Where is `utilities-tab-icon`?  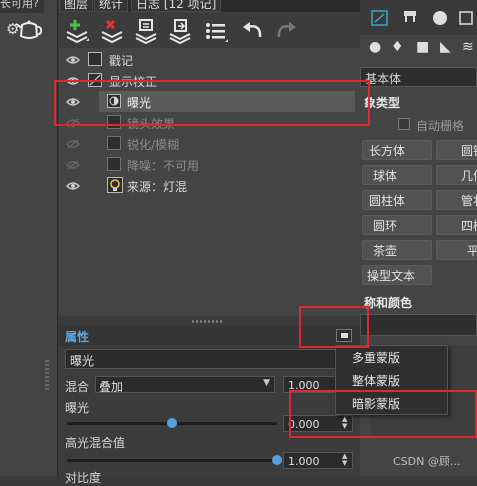 utilities-tab-icon is located at coordinates (466, 18).